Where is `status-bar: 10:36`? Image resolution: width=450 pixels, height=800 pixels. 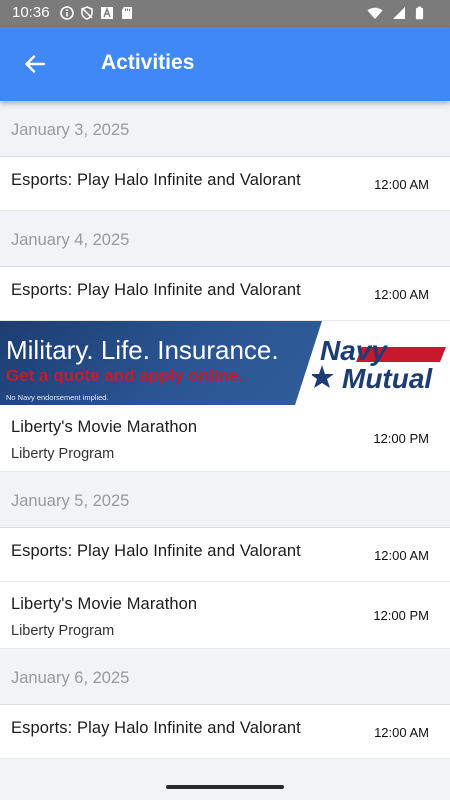
status-bar: 10:36 is located at coordinates (225, 13).